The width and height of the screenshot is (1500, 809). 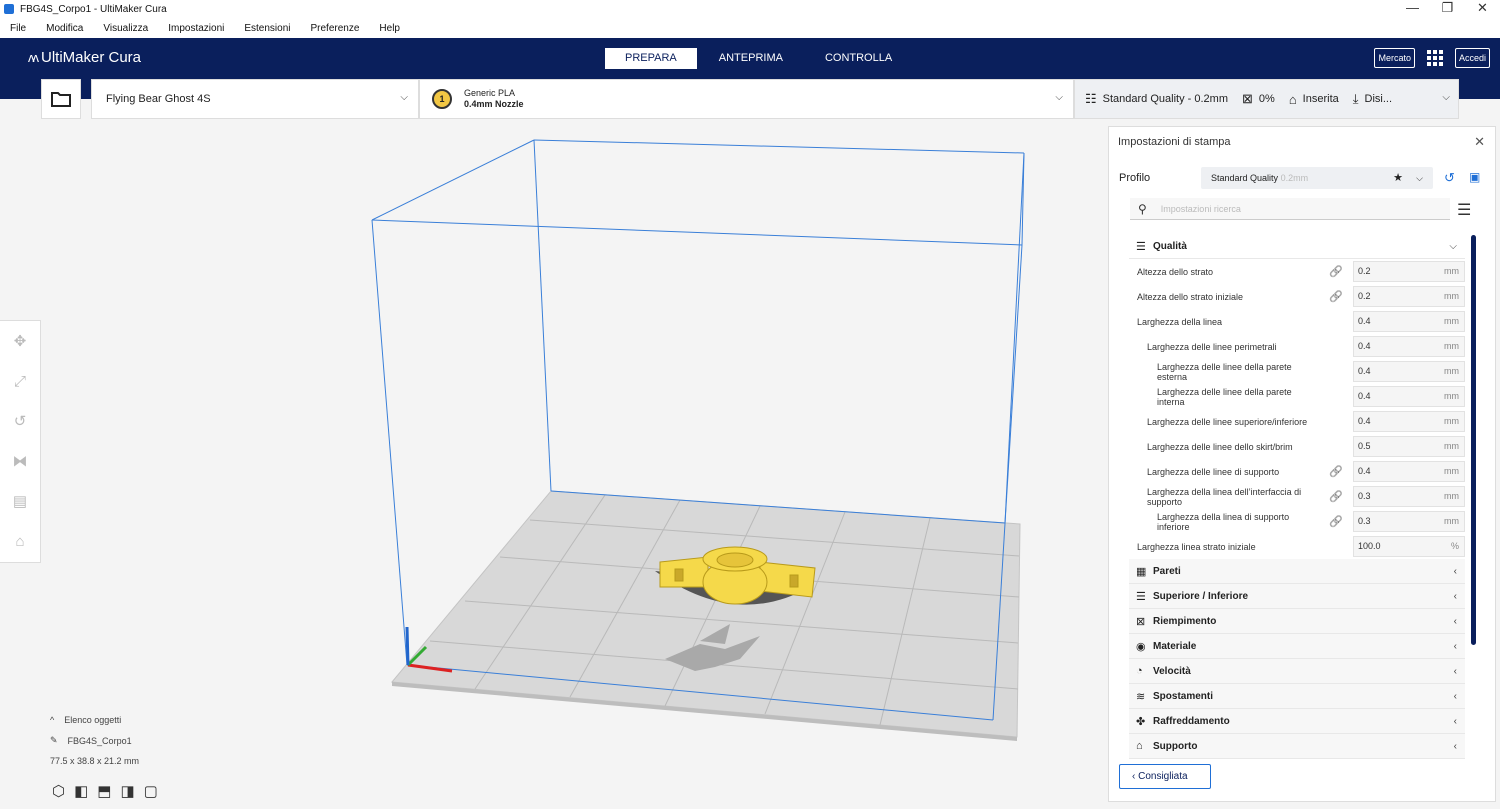 What do you see at coordinates (389, 28) in the screenshot?
I see `menu-help: Help` at bounding box center [389, 28].